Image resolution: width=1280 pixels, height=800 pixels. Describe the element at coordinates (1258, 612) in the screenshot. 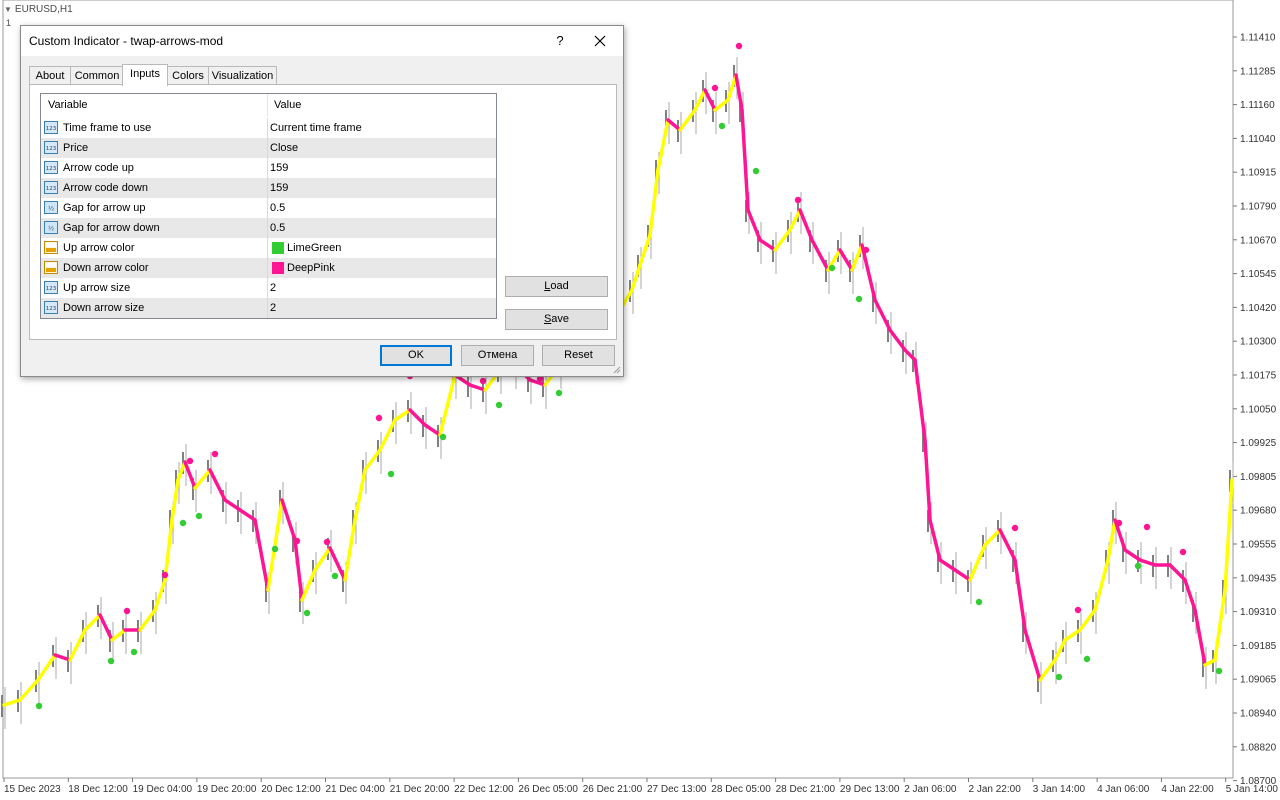

I see `price-tick-label: 1.09310` at that location.